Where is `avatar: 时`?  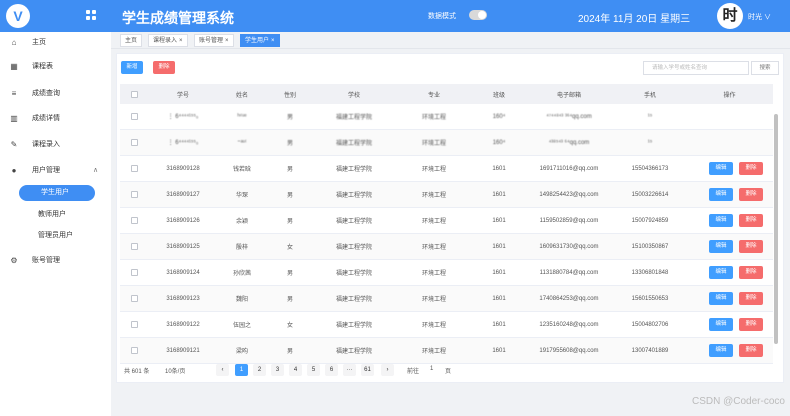
avatar: 时 is located at coordinates (730, 16).